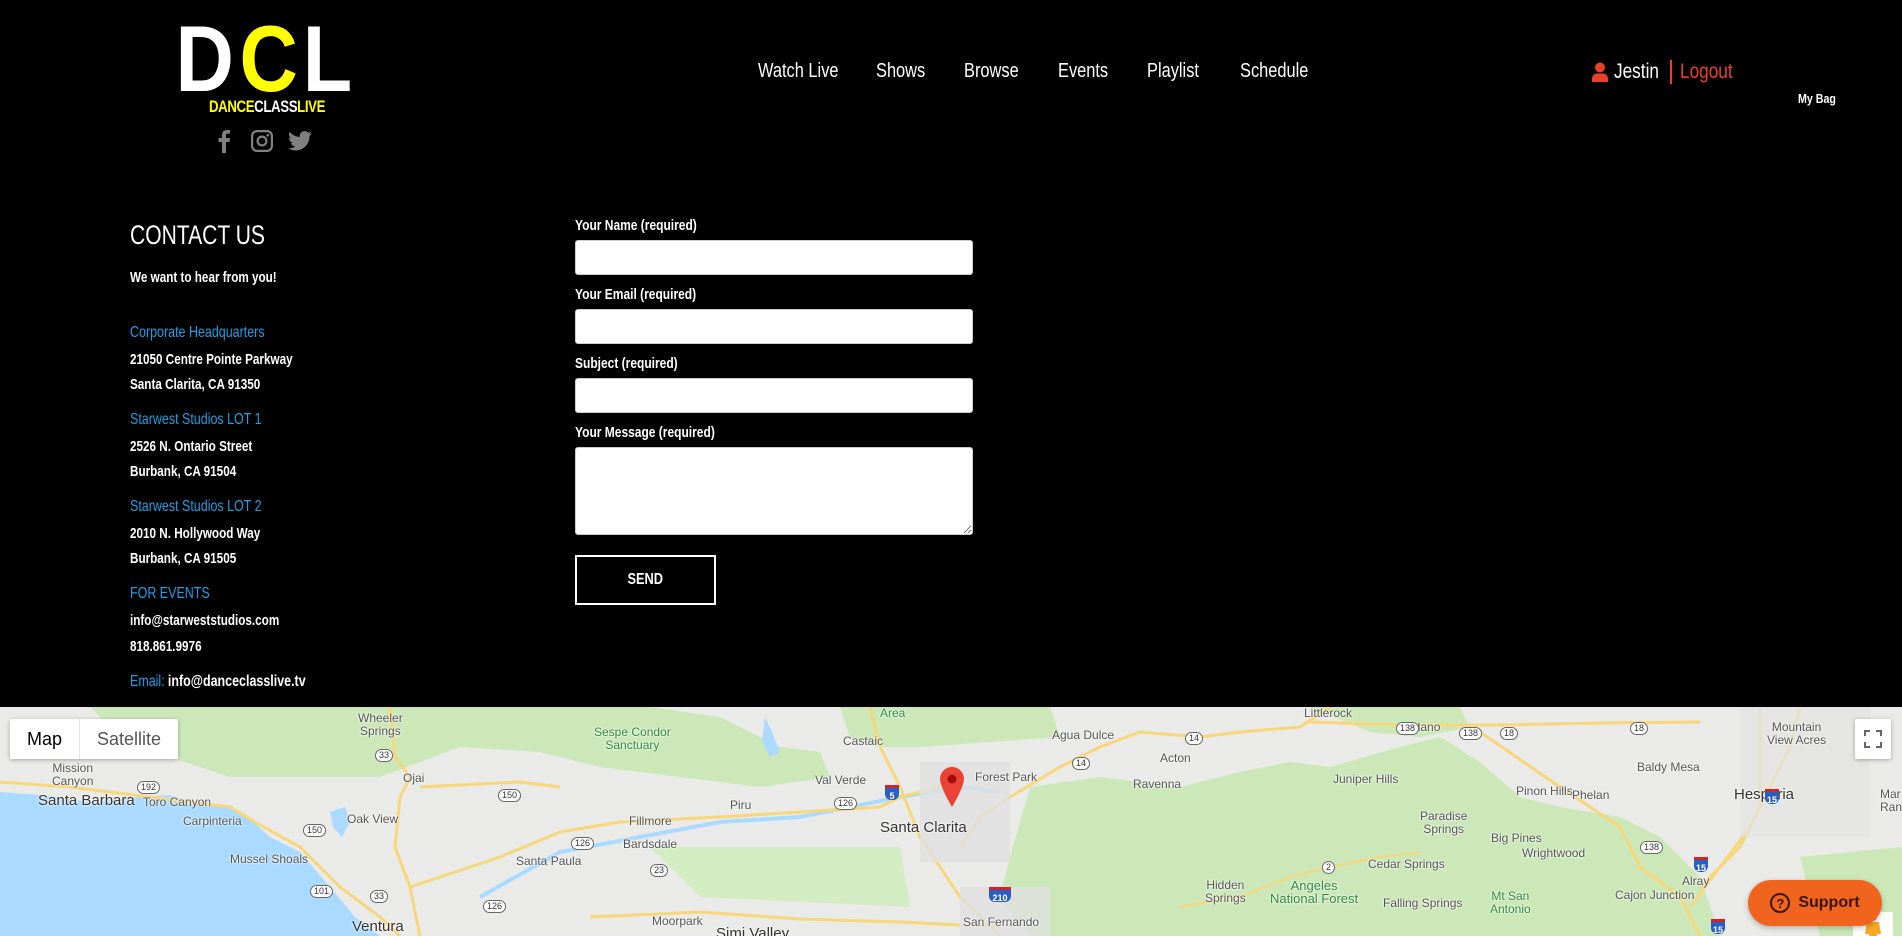 This screenshot has width=1902, height=936. I want to click on email-label: Your Email (required), so click(636, 294).